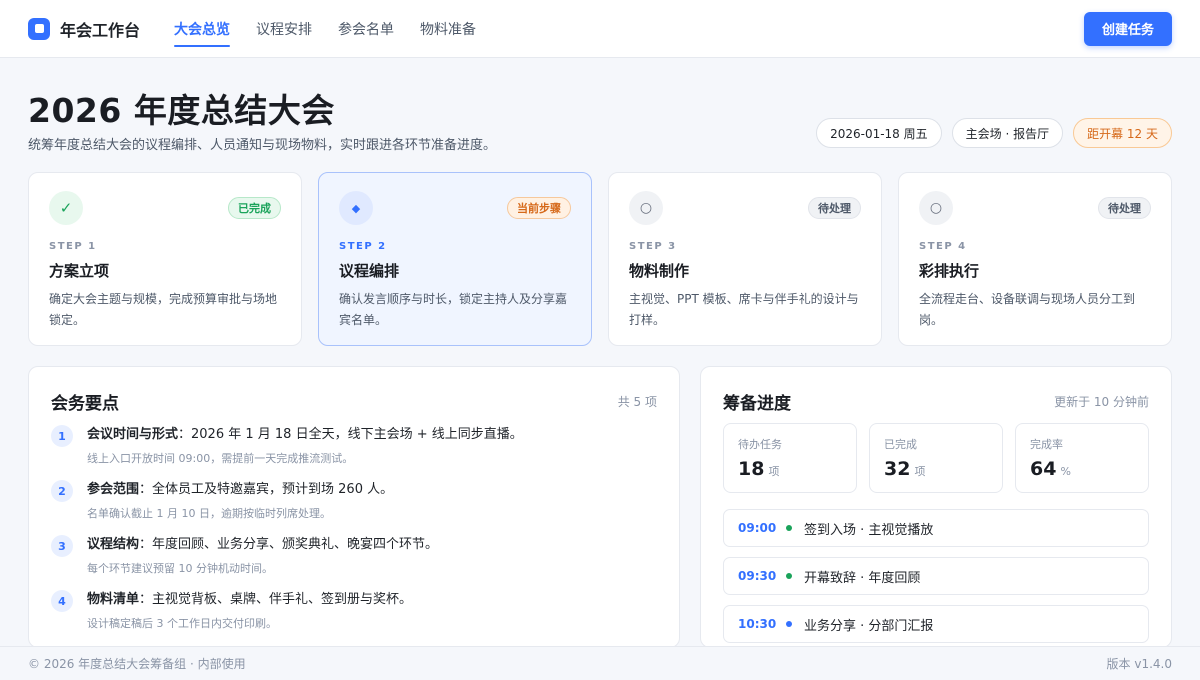  Describe the element at coordinates (744, 309) in the screenshot. I see `step-description: 主视觉、PPT 模板、席卡与伴手礼的设计与打样。` at that location.